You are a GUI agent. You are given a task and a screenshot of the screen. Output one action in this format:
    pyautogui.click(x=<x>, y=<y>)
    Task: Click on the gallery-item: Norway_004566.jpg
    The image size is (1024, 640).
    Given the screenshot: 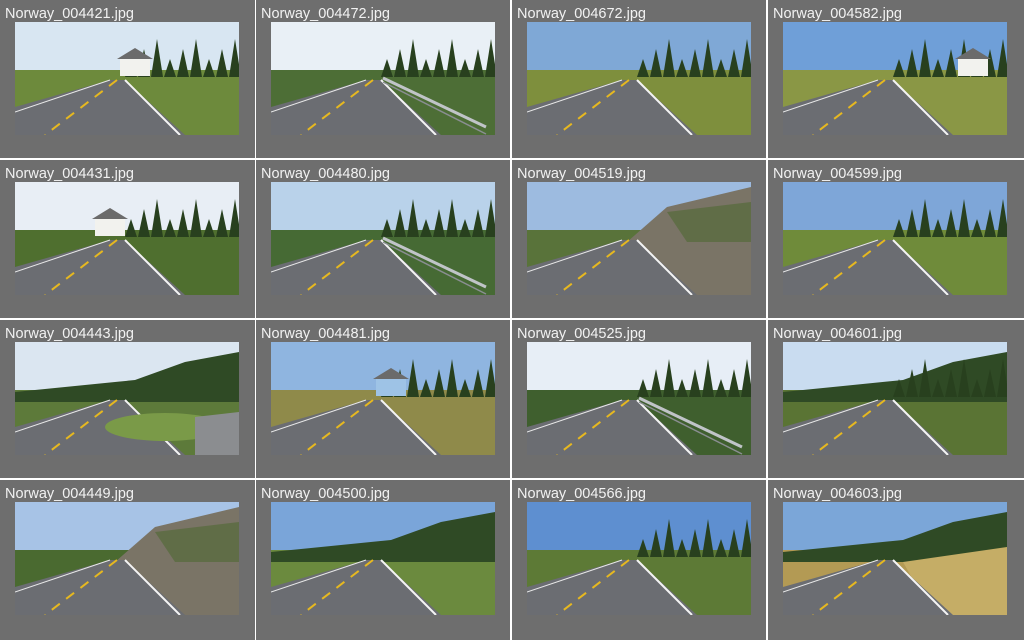 What is the action you would take?
    pyautogui.click(x=639, y=560)
    